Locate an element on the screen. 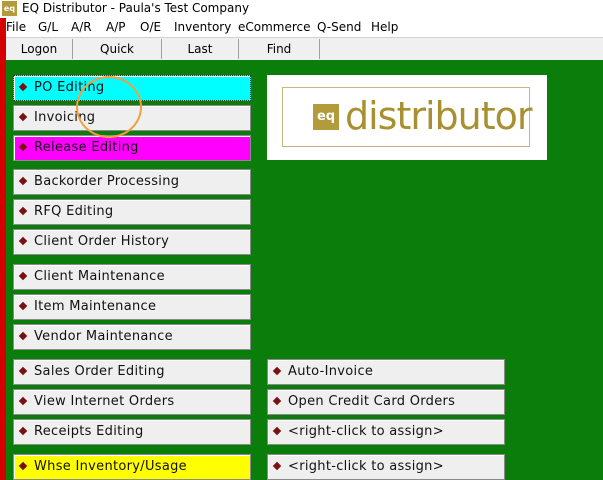 The height and width of the screenshot is (480, 603). menu-ecommerce: eCommerce is located at coordinates (274, 27).